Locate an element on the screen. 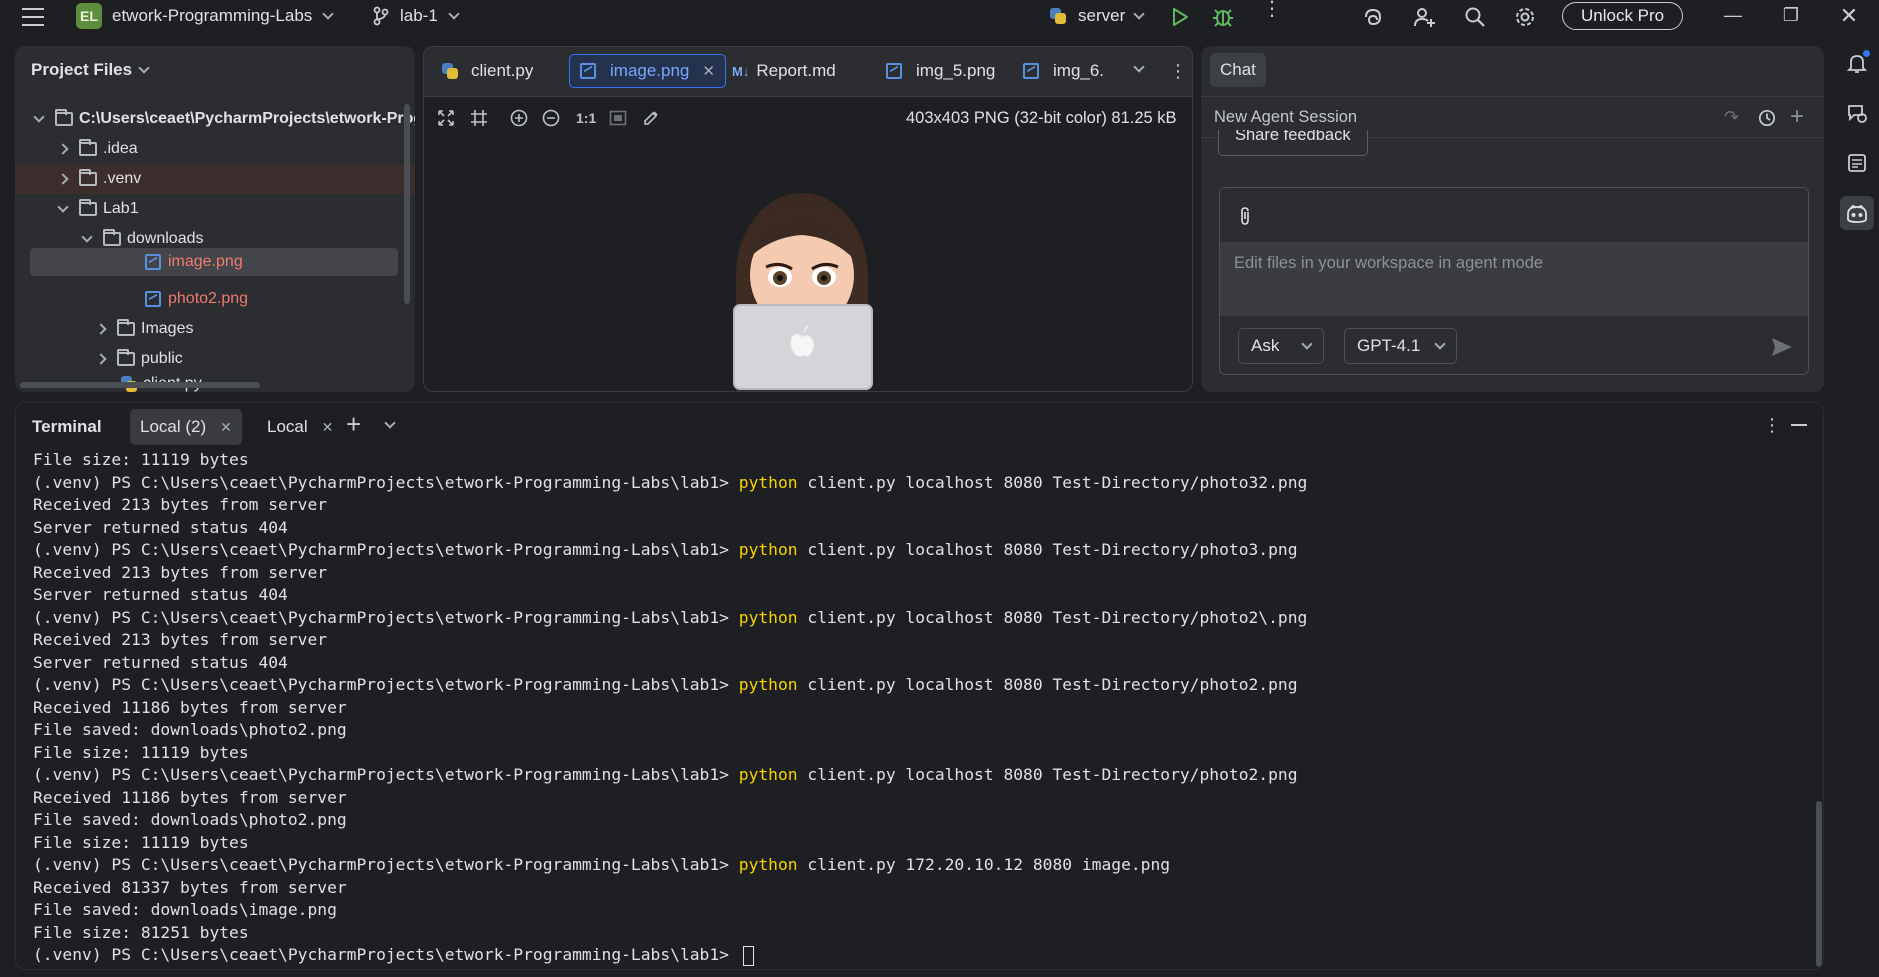  terminal-output-line: Received 11186 bytes from server is located at coordinates (190, 797).